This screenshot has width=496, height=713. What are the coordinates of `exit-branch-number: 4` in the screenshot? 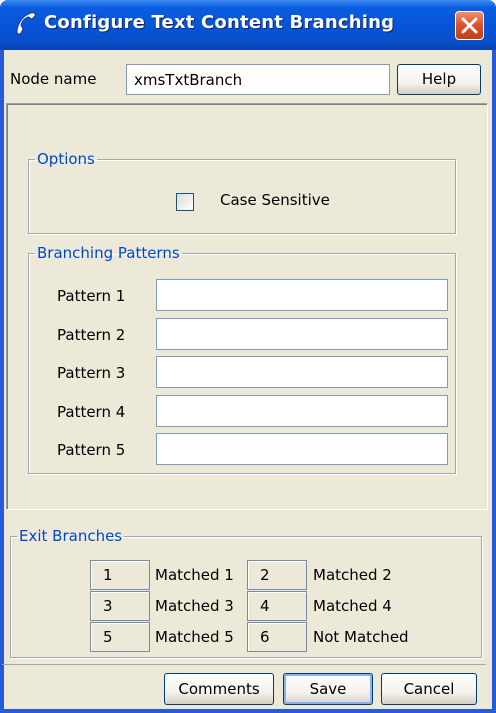 It's located at (277, 606).